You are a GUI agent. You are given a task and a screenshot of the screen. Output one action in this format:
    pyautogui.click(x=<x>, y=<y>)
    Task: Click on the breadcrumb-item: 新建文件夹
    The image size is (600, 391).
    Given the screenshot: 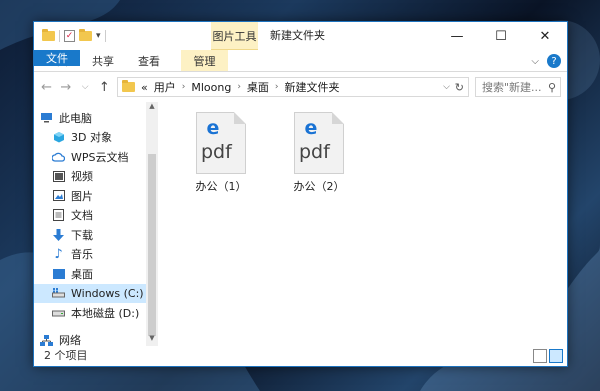 What is the action you would take?
    pyautogui.click(x=312, y=87)
    